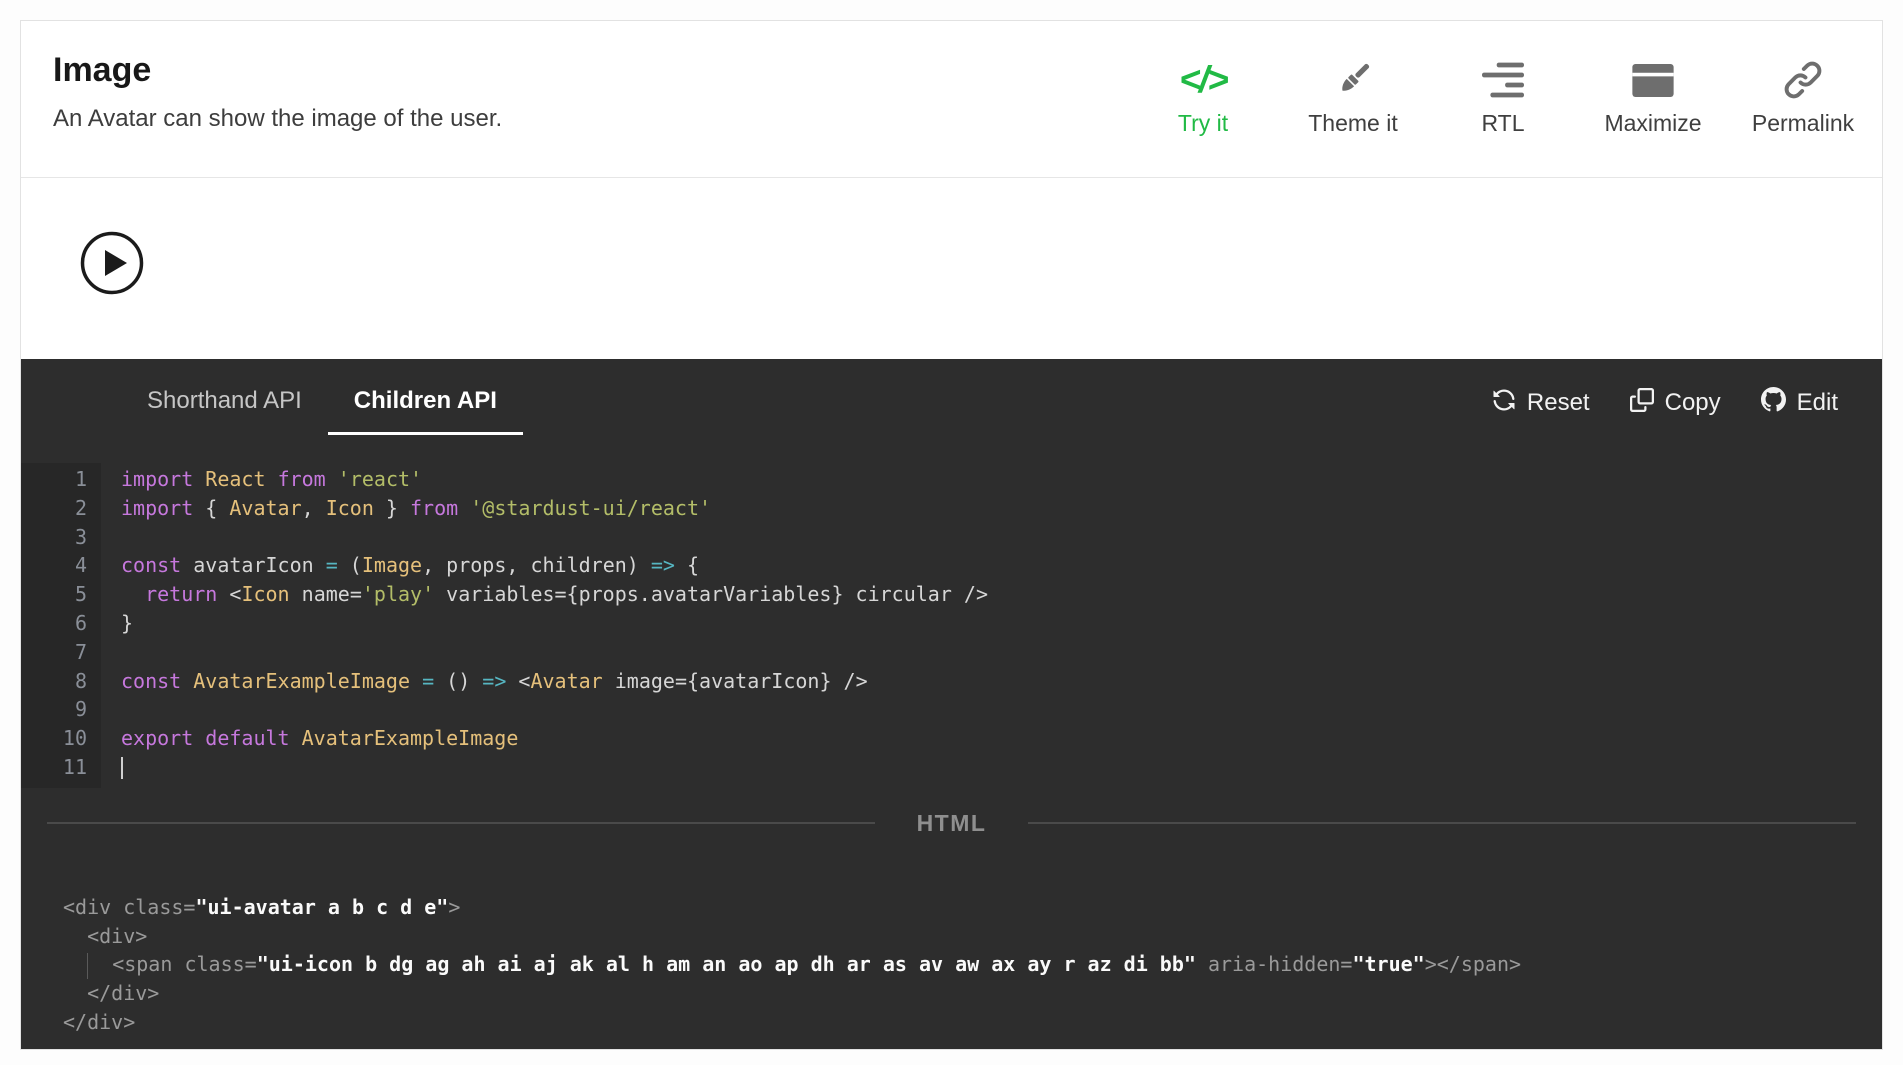 The image size is (1903, 1065). Describe the element at coordinates (80, 565) in the screenshot. I see `line-number: 4` at that location.